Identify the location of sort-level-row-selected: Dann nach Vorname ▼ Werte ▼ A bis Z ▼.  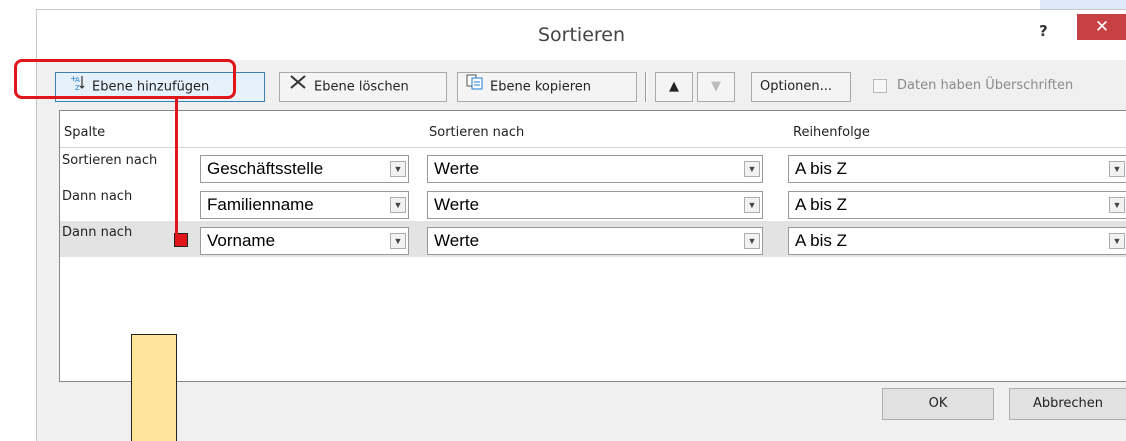
(593, 239).